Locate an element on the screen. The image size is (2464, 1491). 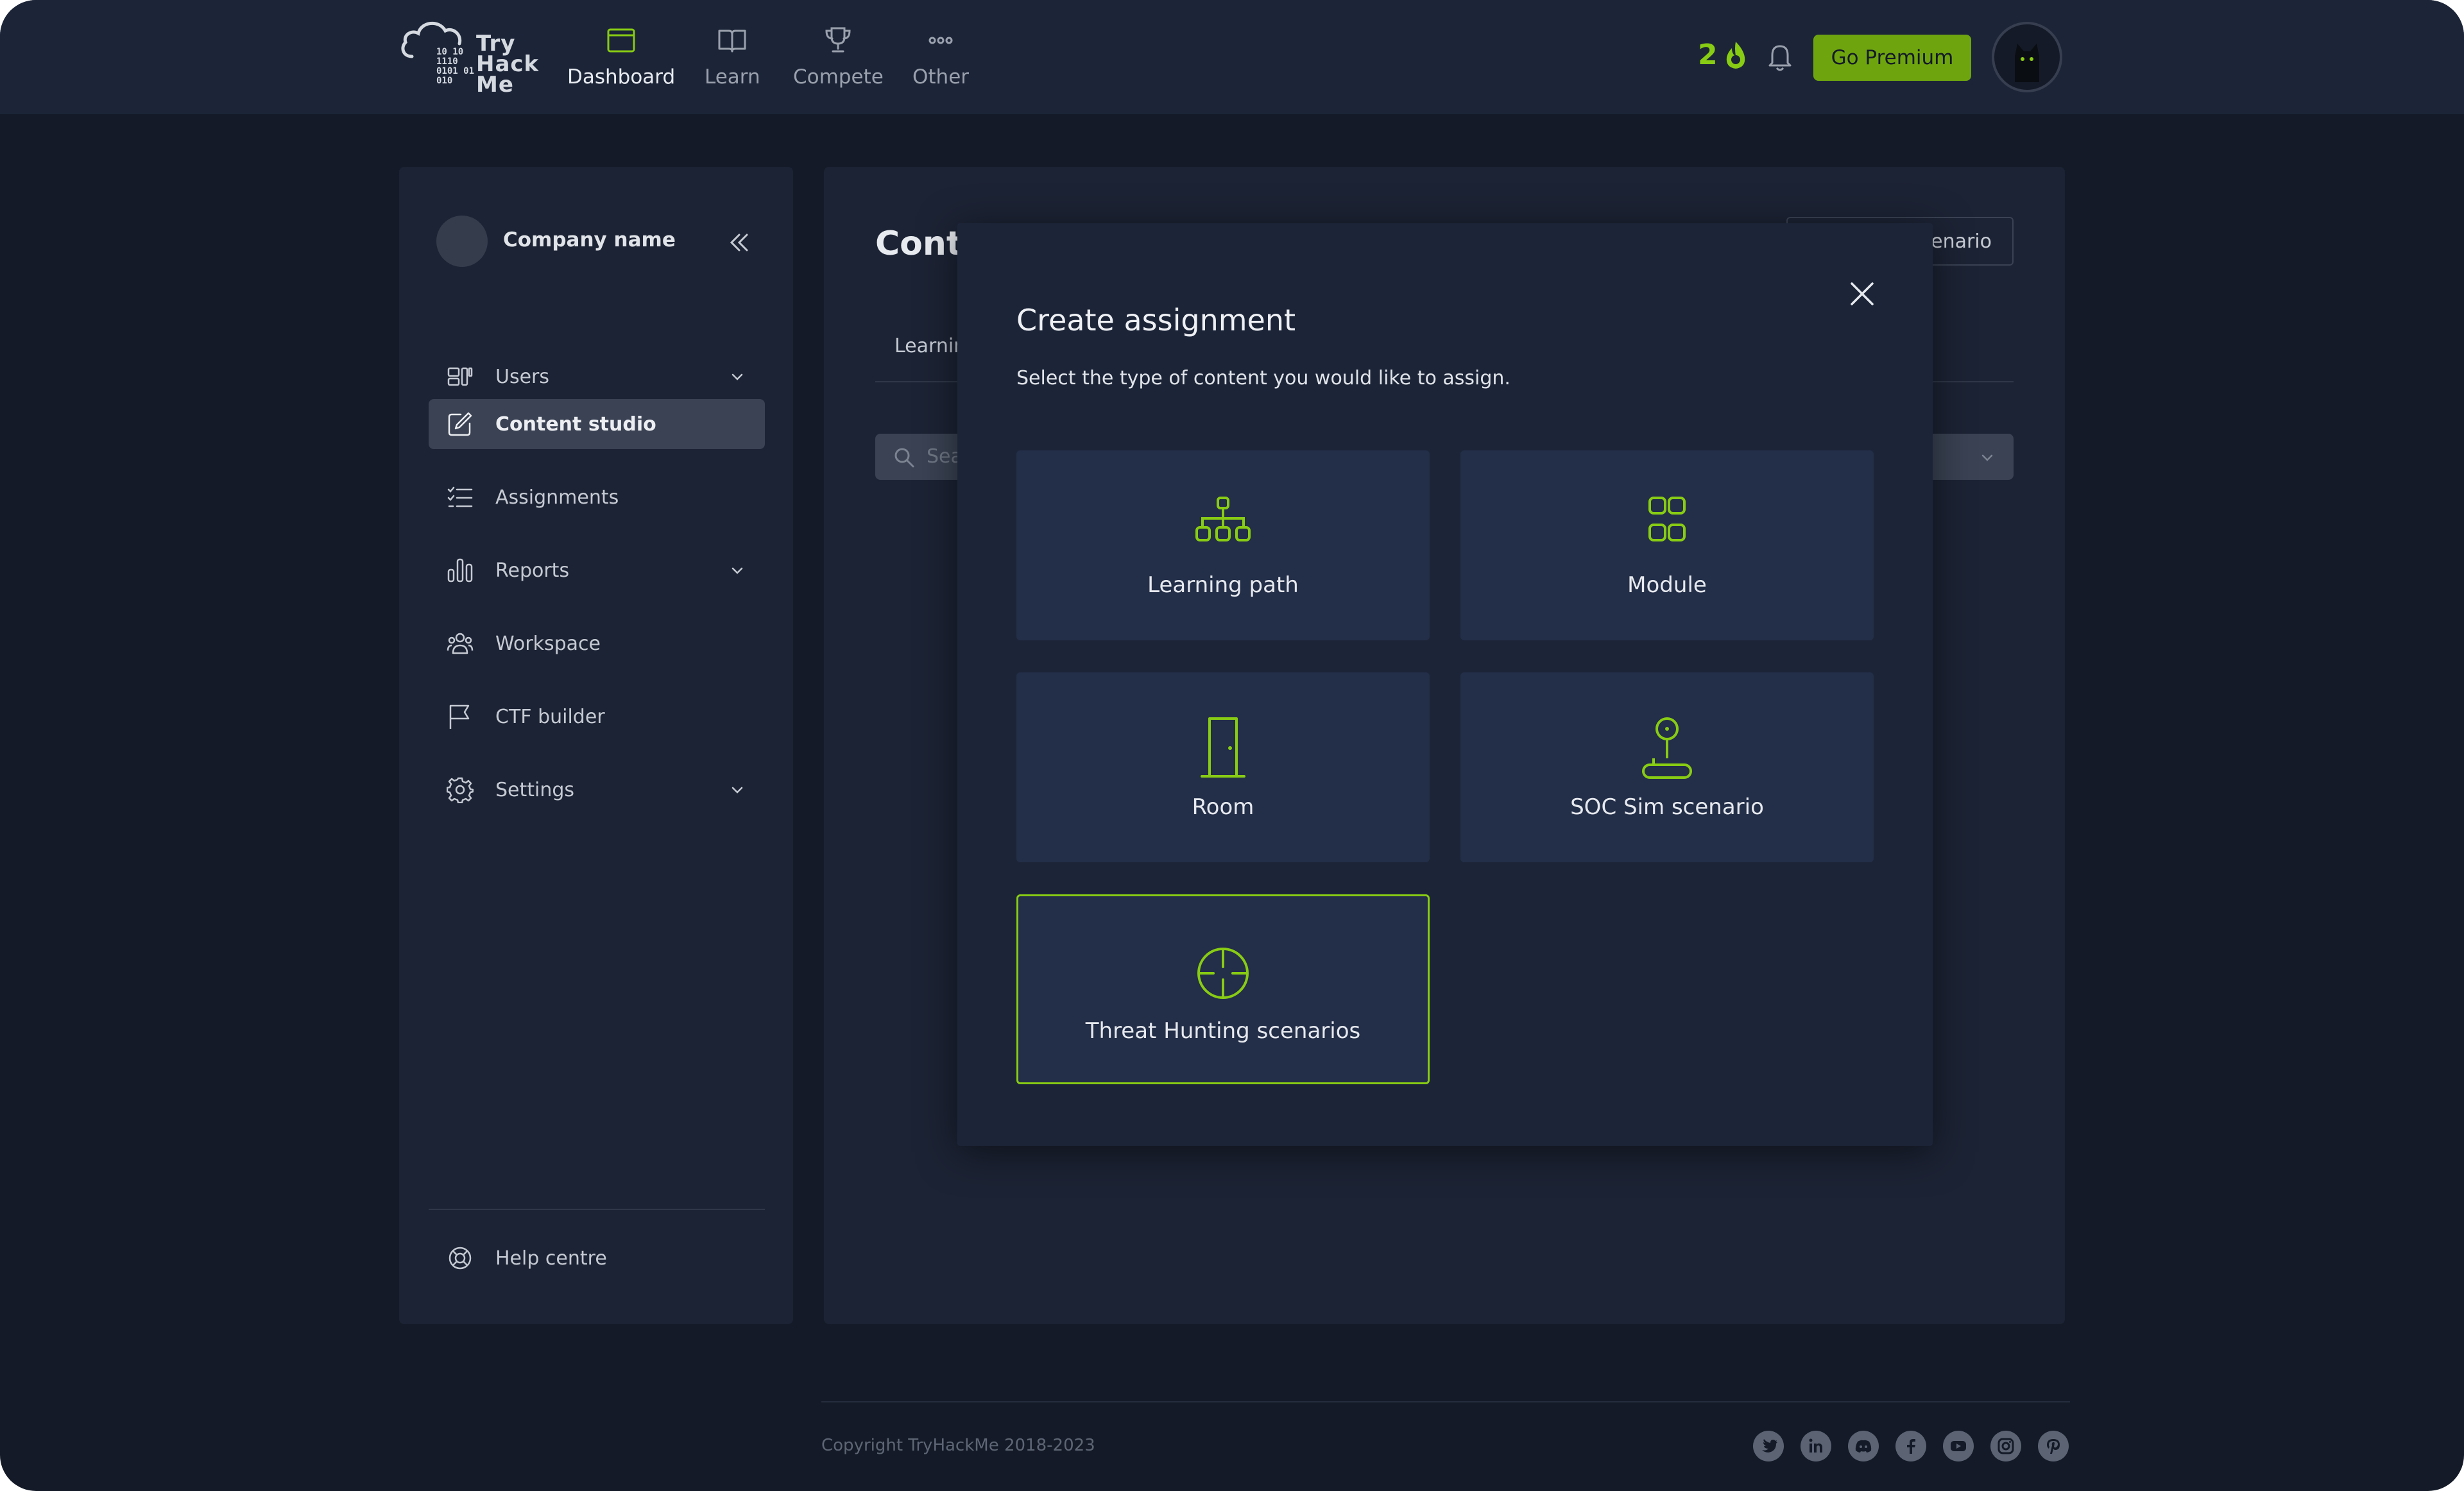
user-avatar is located at coordinates (2027, 57).